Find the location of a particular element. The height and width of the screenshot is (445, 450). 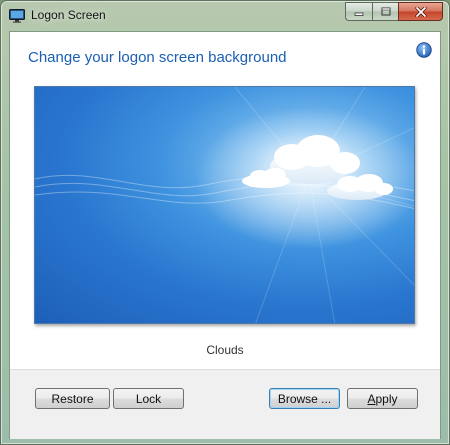

lock-button: Lock is located at coordinates (148, 398).